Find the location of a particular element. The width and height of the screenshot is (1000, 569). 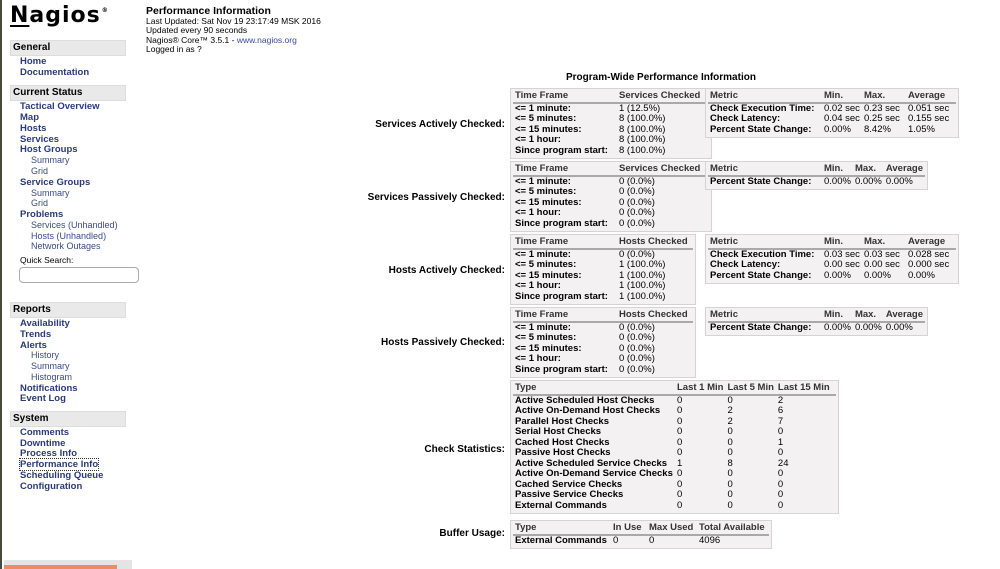

nav-configuration: Configuration is located at coordinates (51, 486).